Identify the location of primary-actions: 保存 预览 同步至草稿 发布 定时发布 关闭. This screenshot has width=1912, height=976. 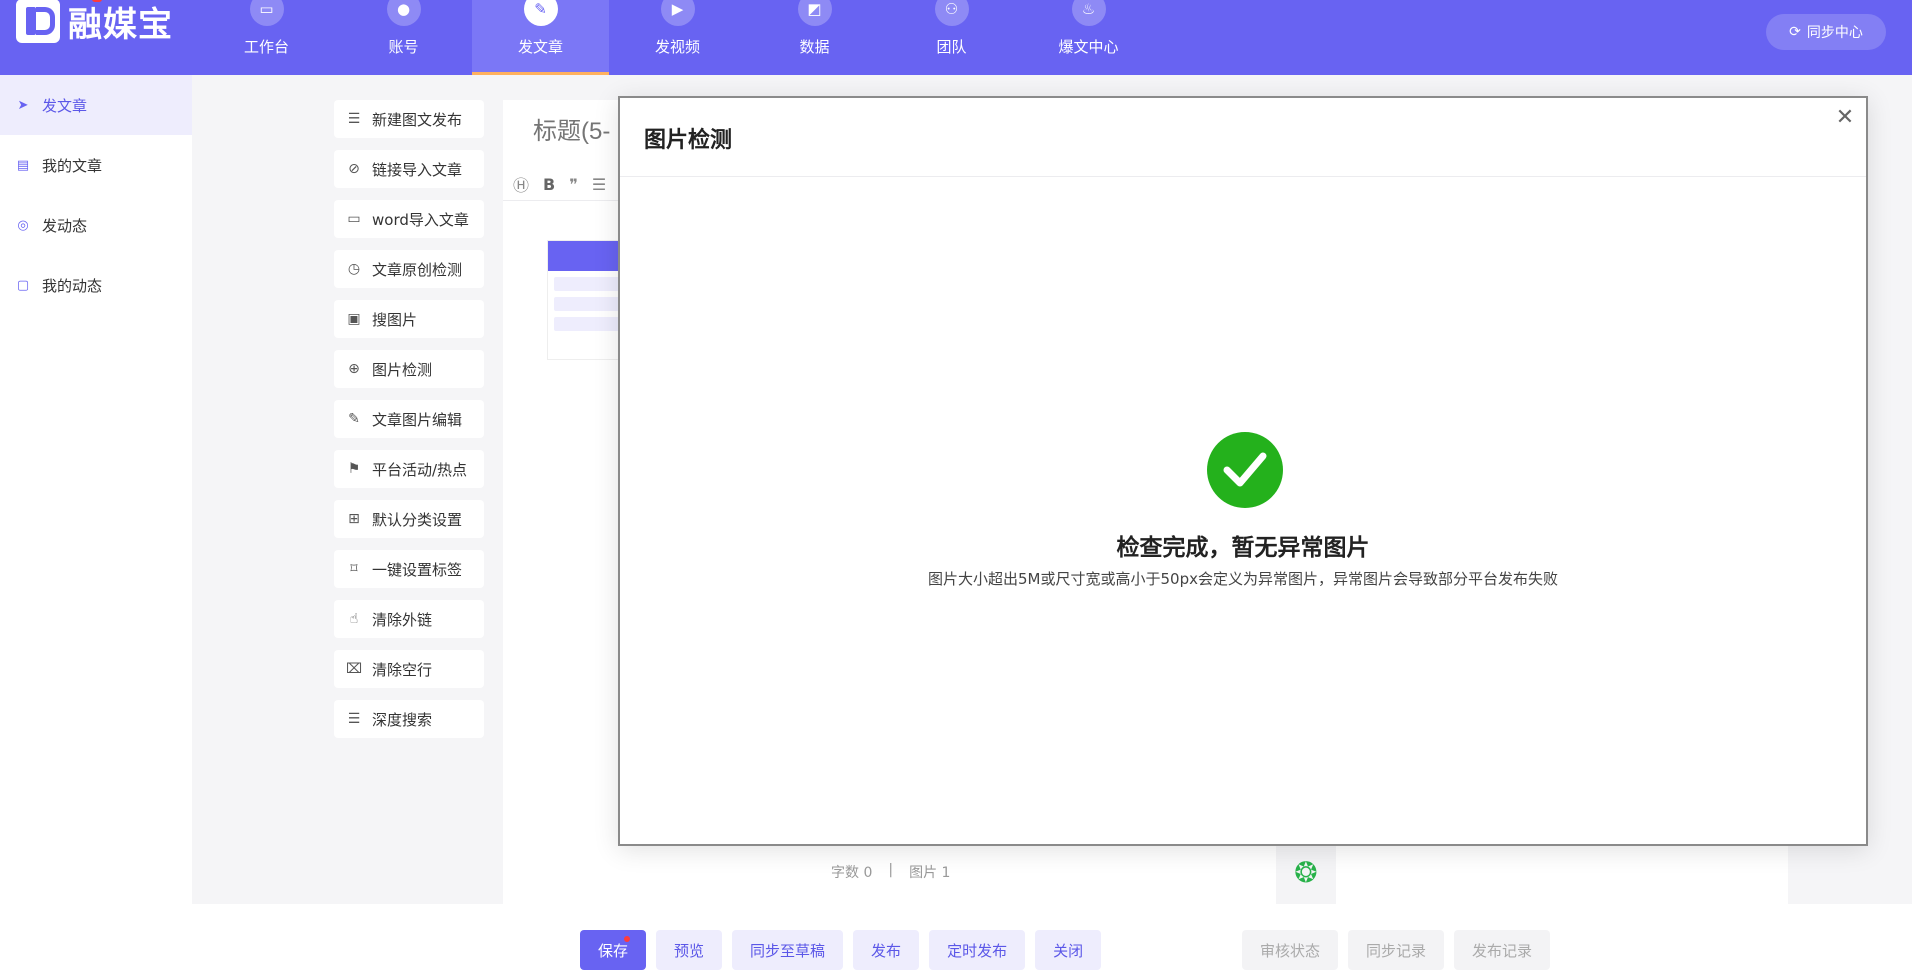
(841, 950).